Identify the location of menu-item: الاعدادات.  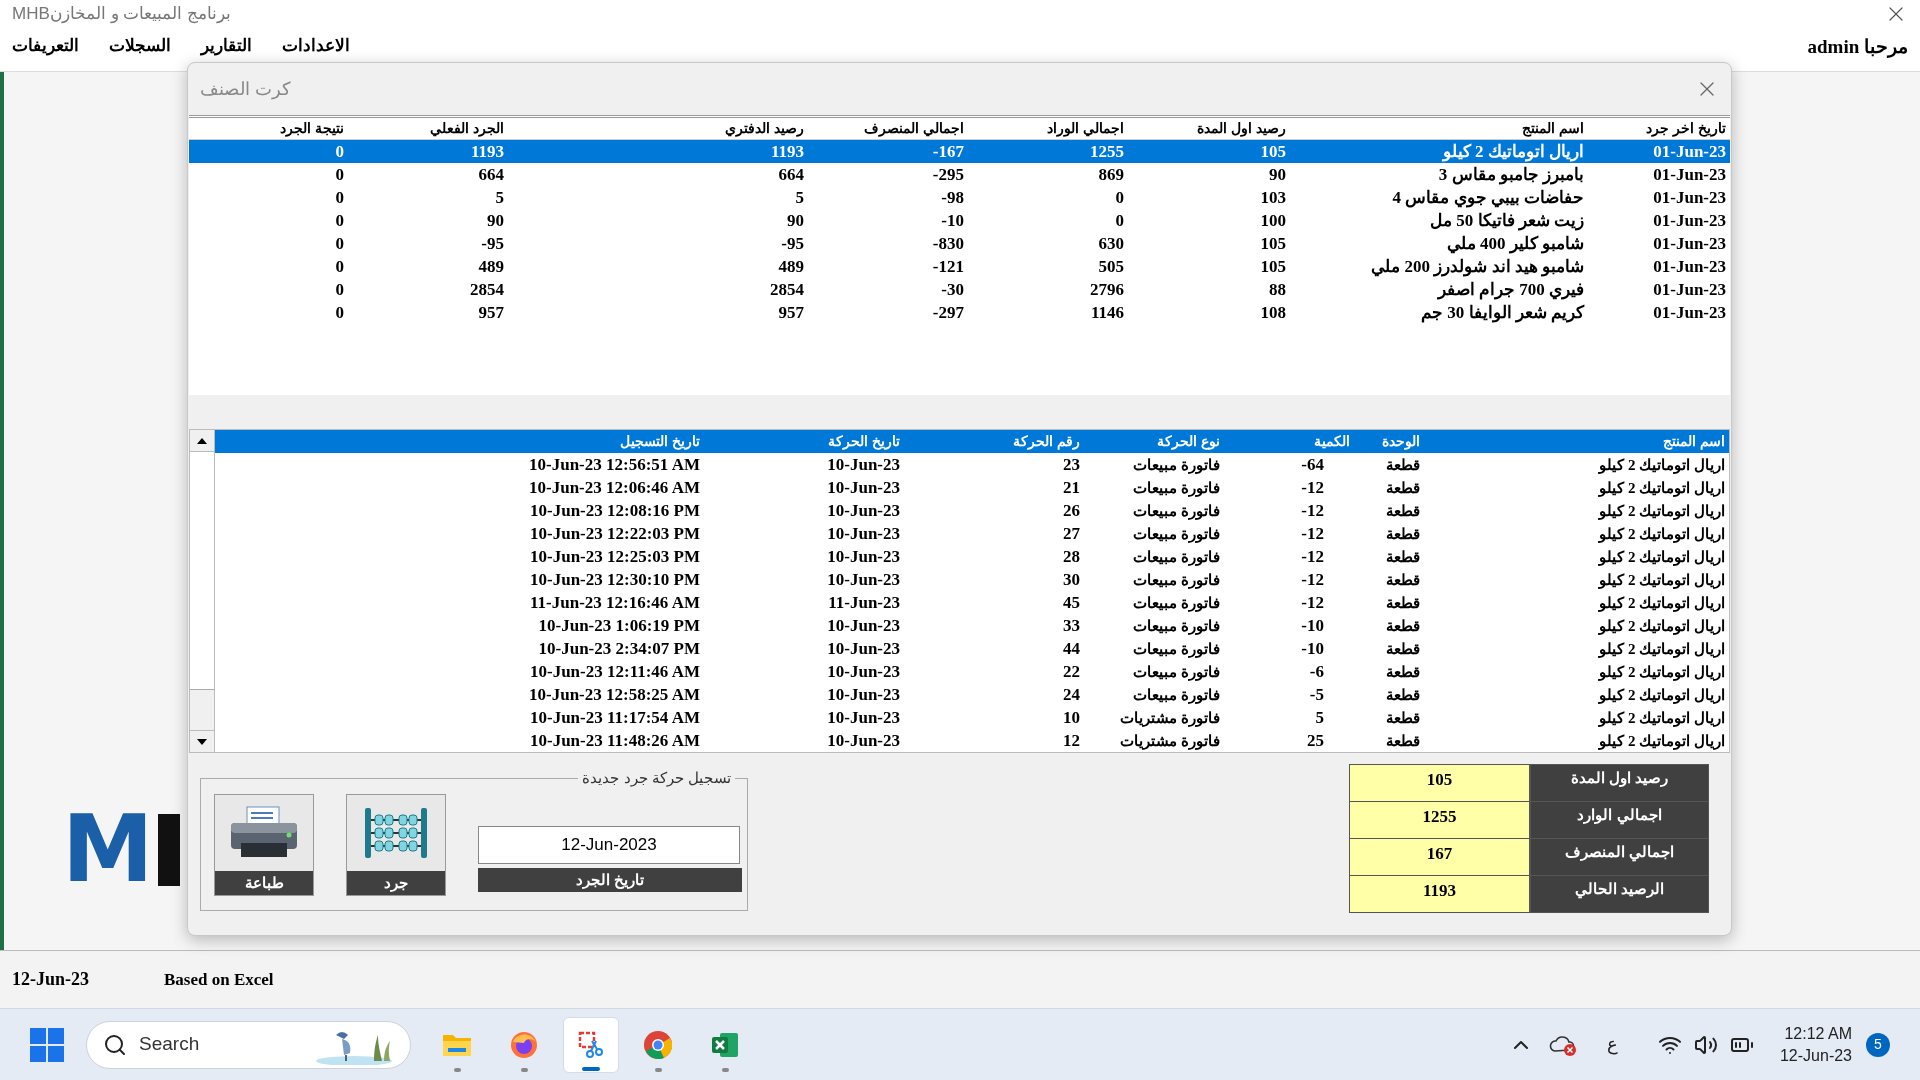
(316, 46).